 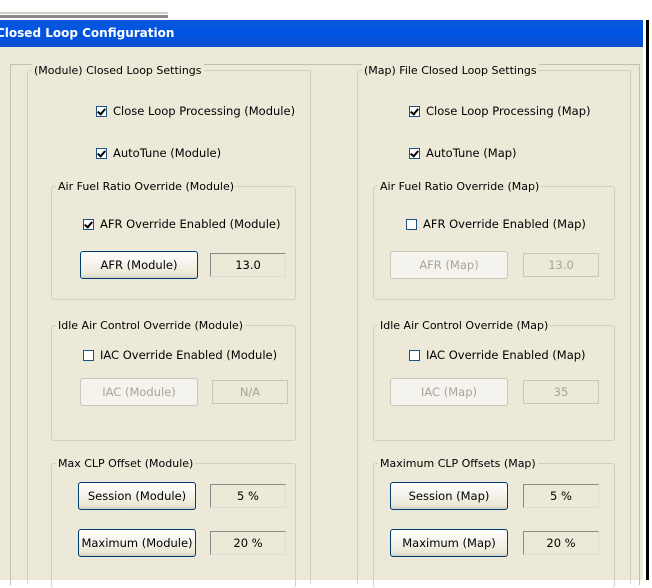 What do you see at coordinates (87, 33) in the screenshot?
I see `window-title: Closed Loop Configuration` at bounding box center [87, 33].